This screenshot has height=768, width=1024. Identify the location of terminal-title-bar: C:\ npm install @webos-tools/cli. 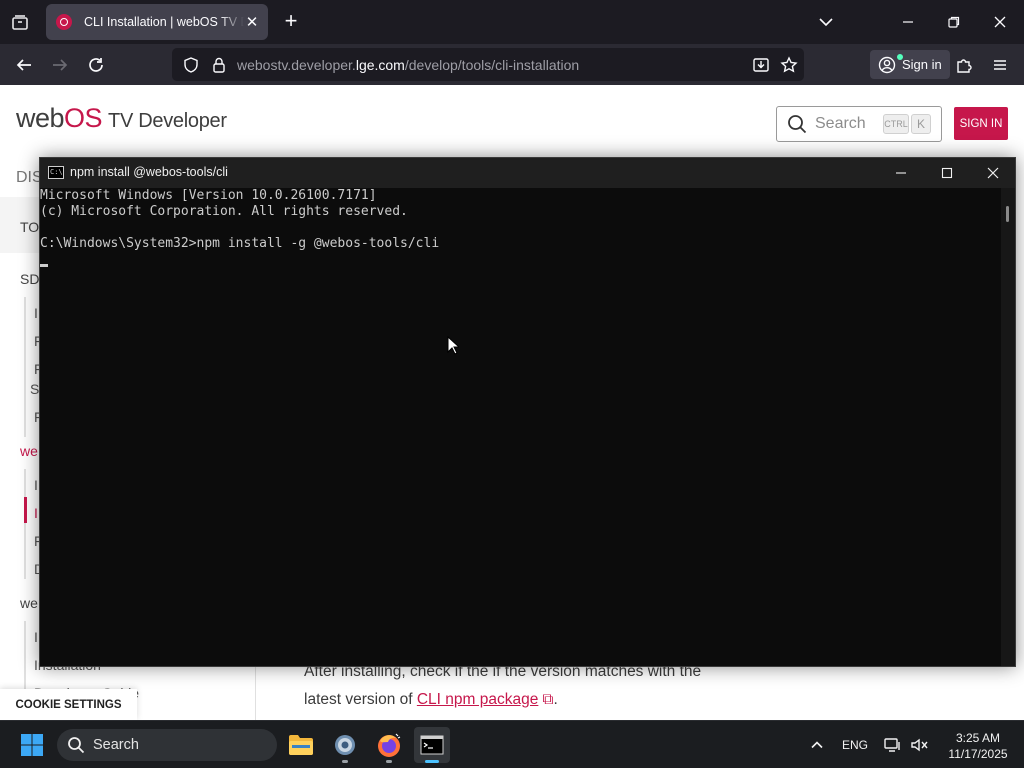
(527, 173).